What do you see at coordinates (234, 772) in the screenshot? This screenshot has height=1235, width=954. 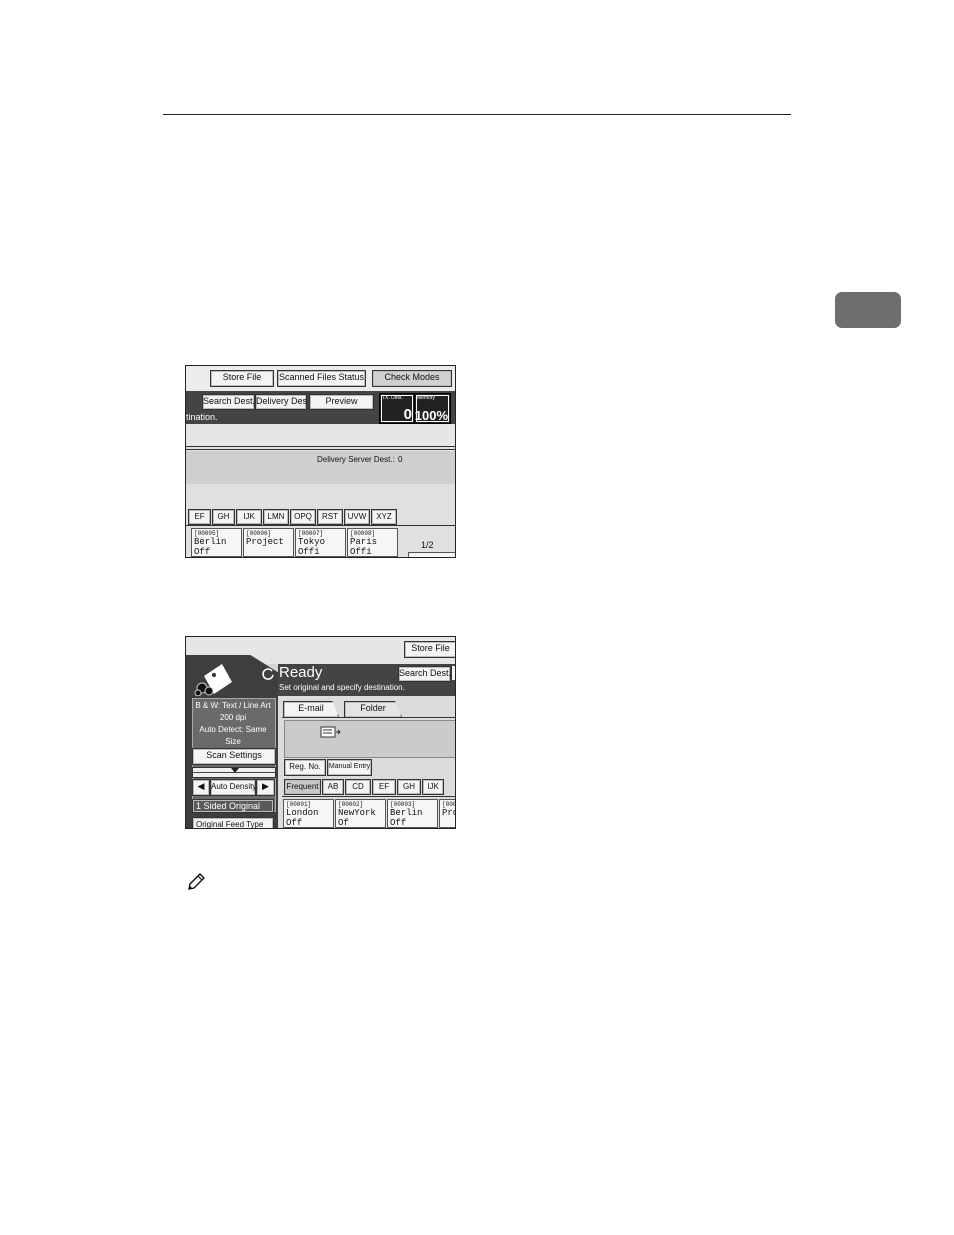 I see `density-slider` at bounding box center [234, 772].